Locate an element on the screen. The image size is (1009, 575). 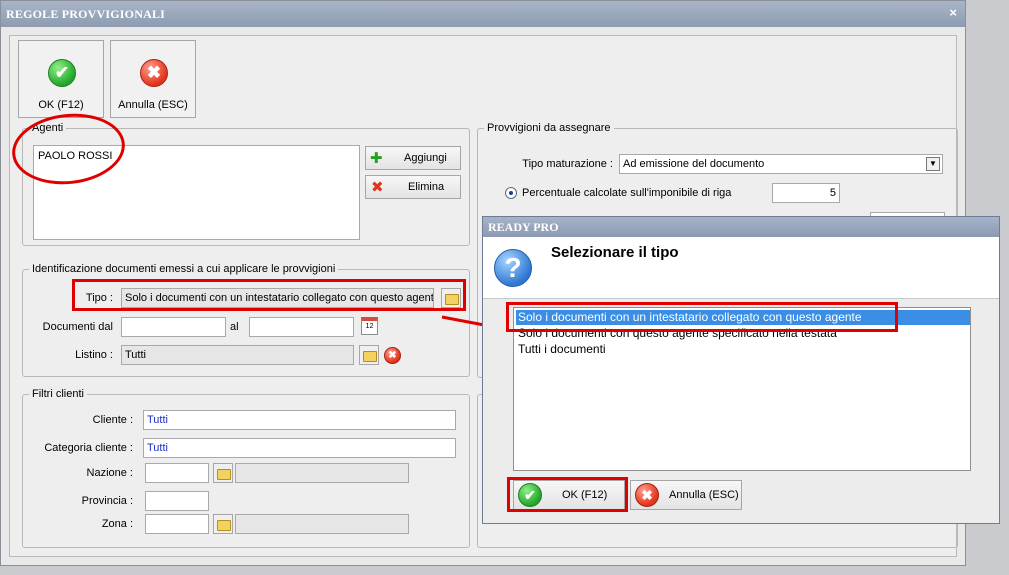
dialog-title: READY PRO is located at coordinates (523, 227).